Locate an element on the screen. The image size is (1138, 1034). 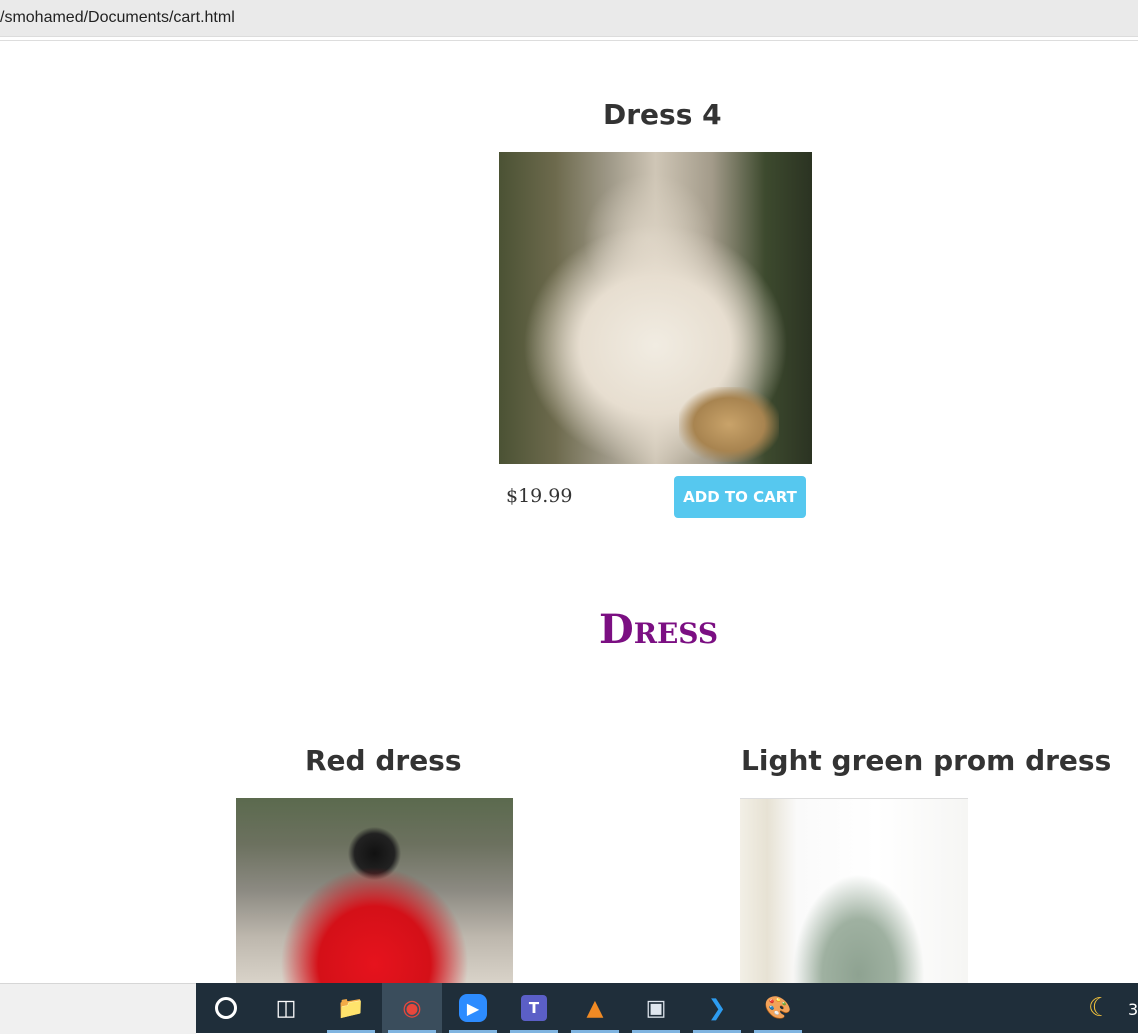
vlc-button: ▲ is located at coordinates (595, 1008).